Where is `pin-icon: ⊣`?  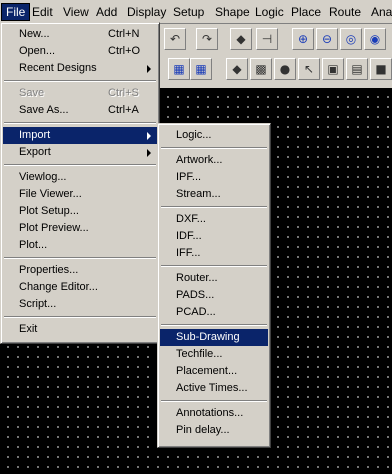
pin-icon: ⊣ is located at coordinates (267, 39).